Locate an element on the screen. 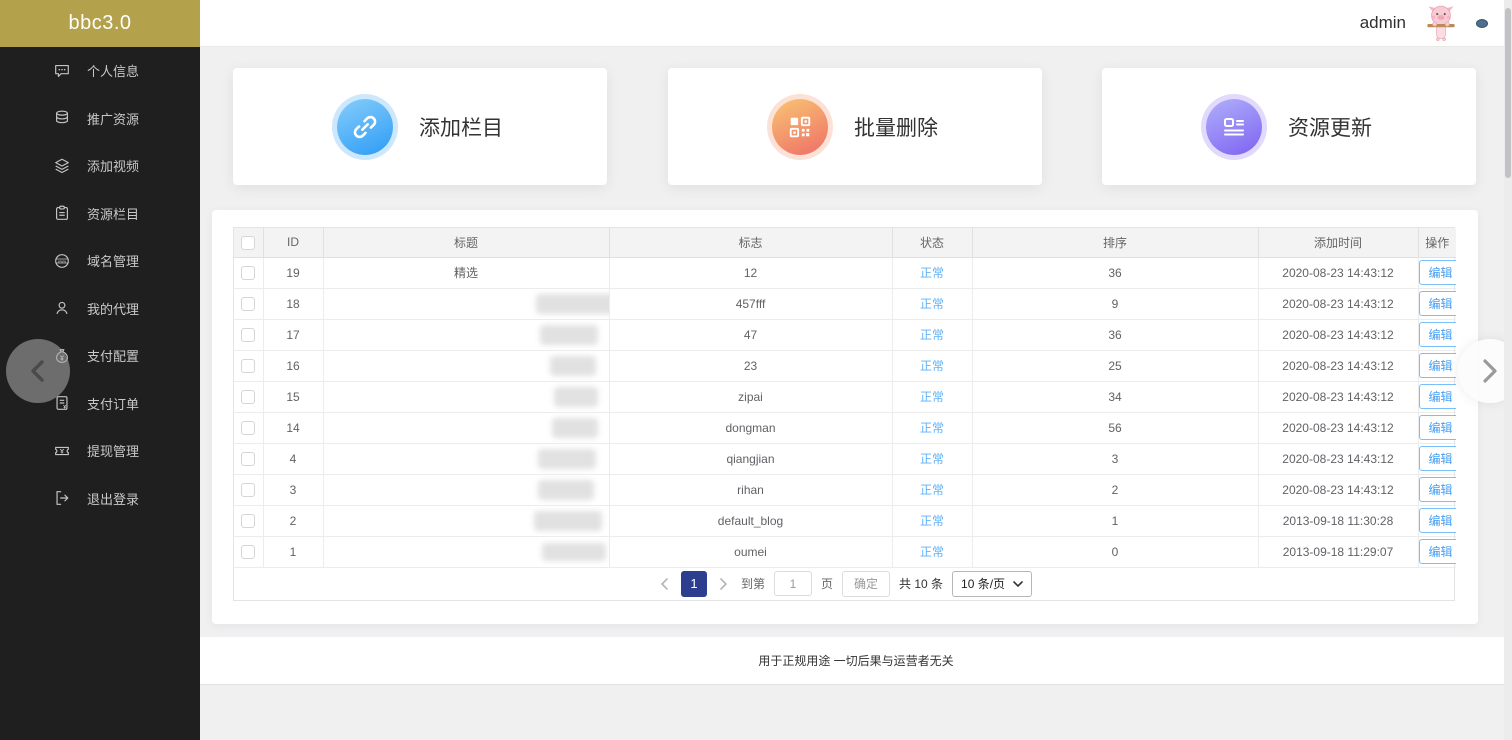 Image resolution: width=1512 pixels, height=740 pixels. cell-time: 2013-09-18 11:30:28 is located at coordinates (1338, 521).